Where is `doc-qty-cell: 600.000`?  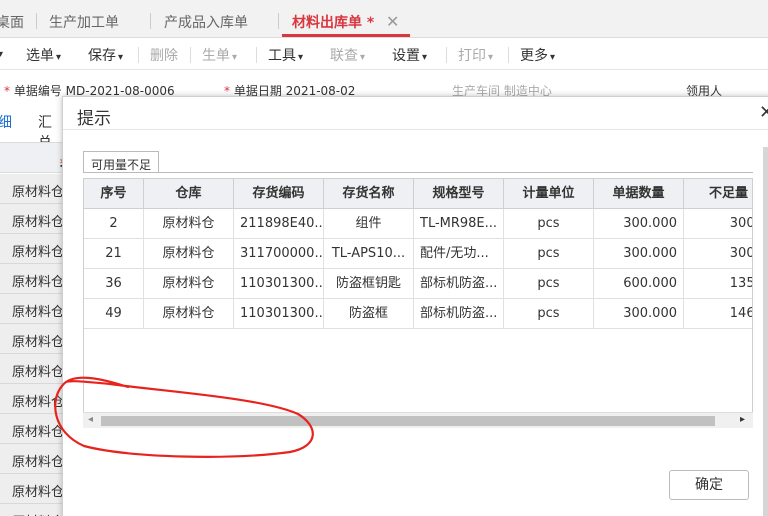
doc-qty-cell: 600.000 is located at coordinates (639, 284).